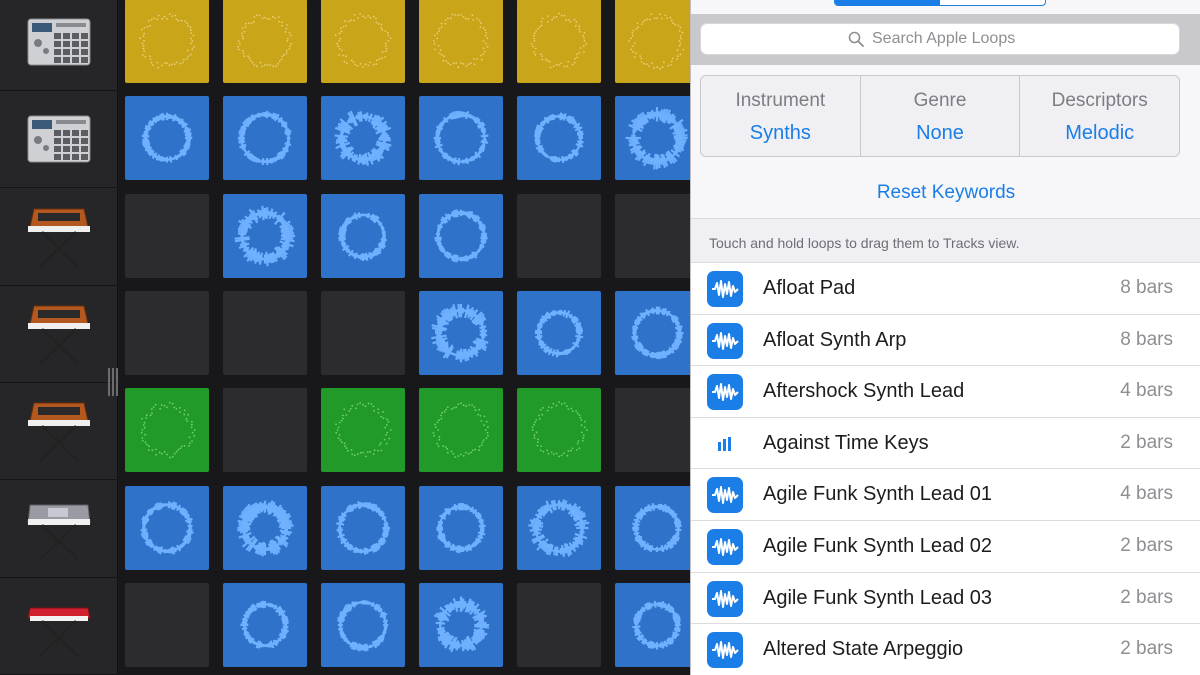 This screenshot has height=675, width=1200. What do you see at coordinates (945, 339) in the screenshot?
I see `loop-row: Afloat Synth Arp 8 bars` at bounding box center [945, 339].